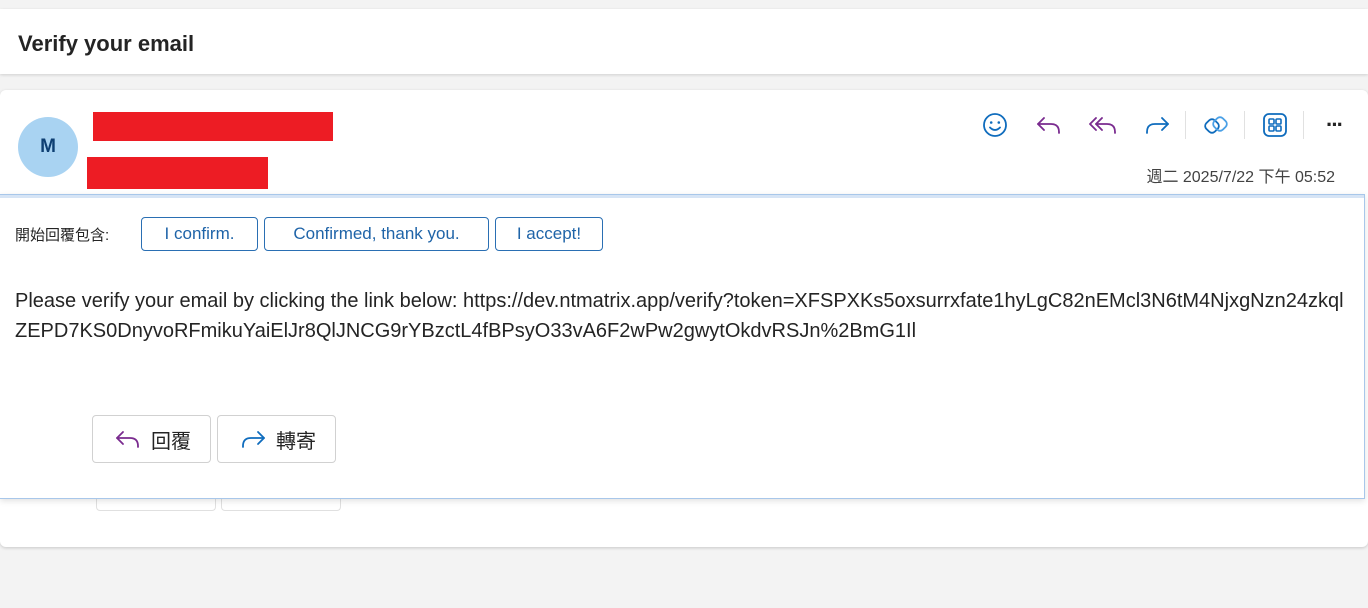 This screenshot has height=608, width=1368. I want to click on more-options-icon: ···, so click(1334, 125).